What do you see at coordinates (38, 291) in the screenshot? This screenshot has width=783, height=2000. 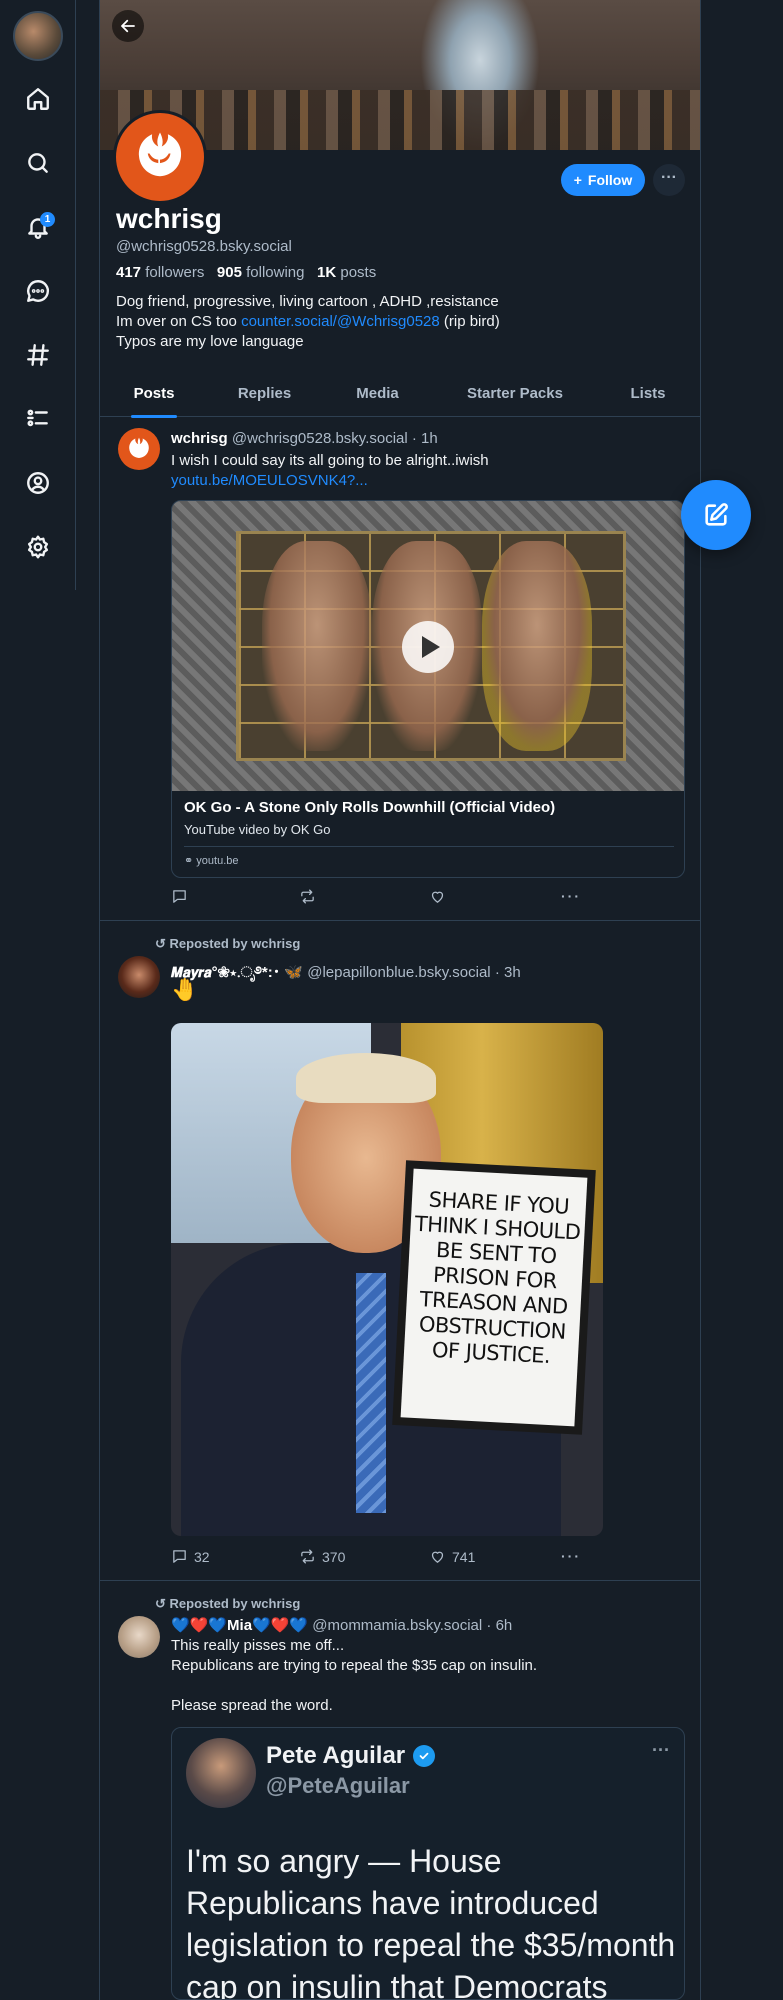 I see `chat-icon` at bounding box center [38, 291].